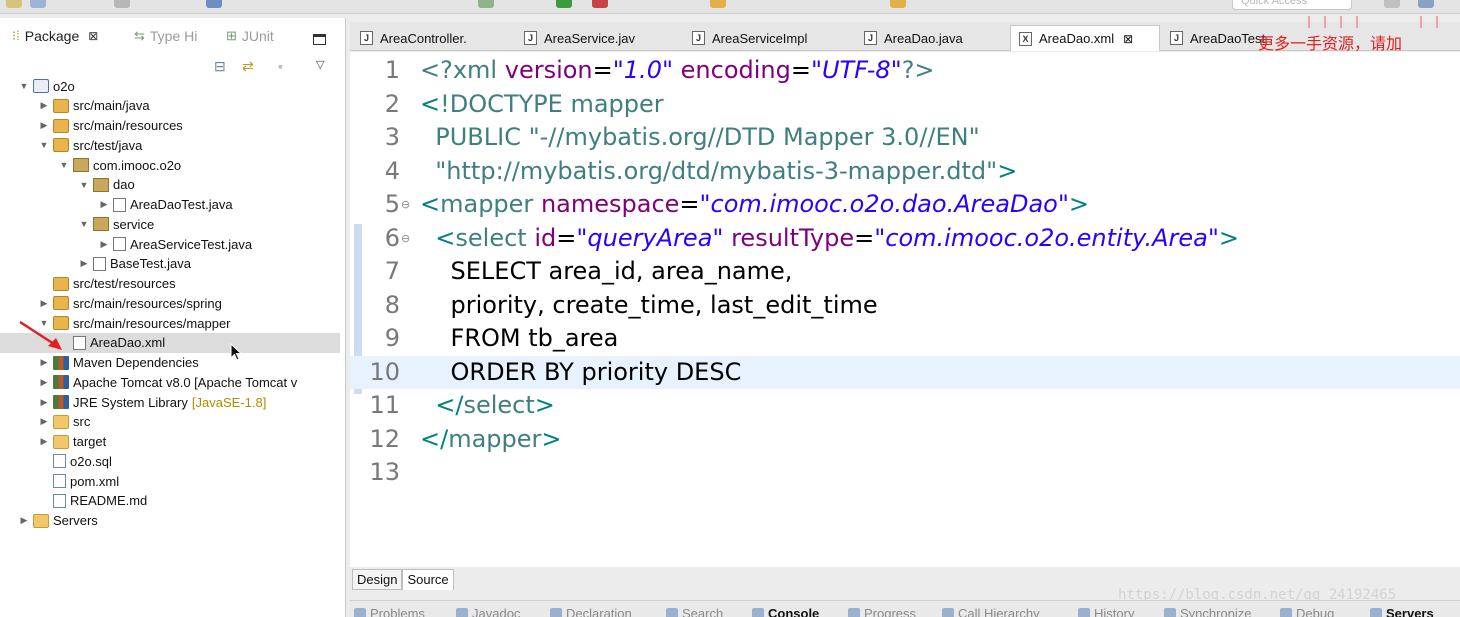  I want to click on tab-junit: ⊞ JUnit, so click(250, 36).